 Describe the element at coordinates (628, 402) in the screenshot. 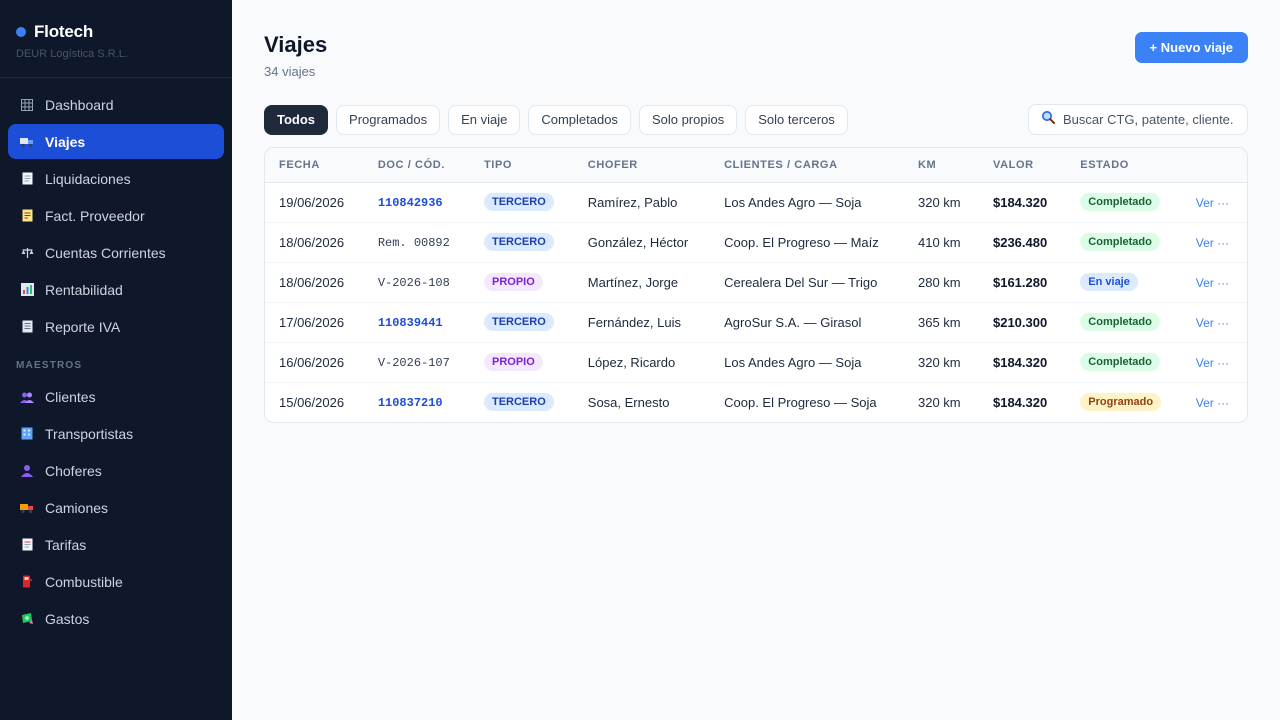

I see `cell-chofer: Sosa, Ernesto` at that location.